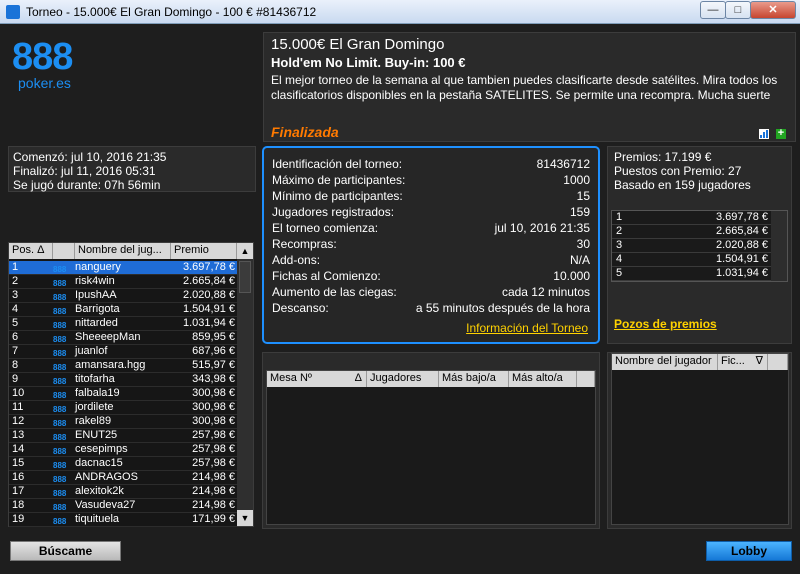 The image size is (800, 574). What do you see at coordinates (123, 478) in the screenshot?
I see `table-row: 16 888 ANDRAGOS 214,98 €` at bounding box center [123, 478].